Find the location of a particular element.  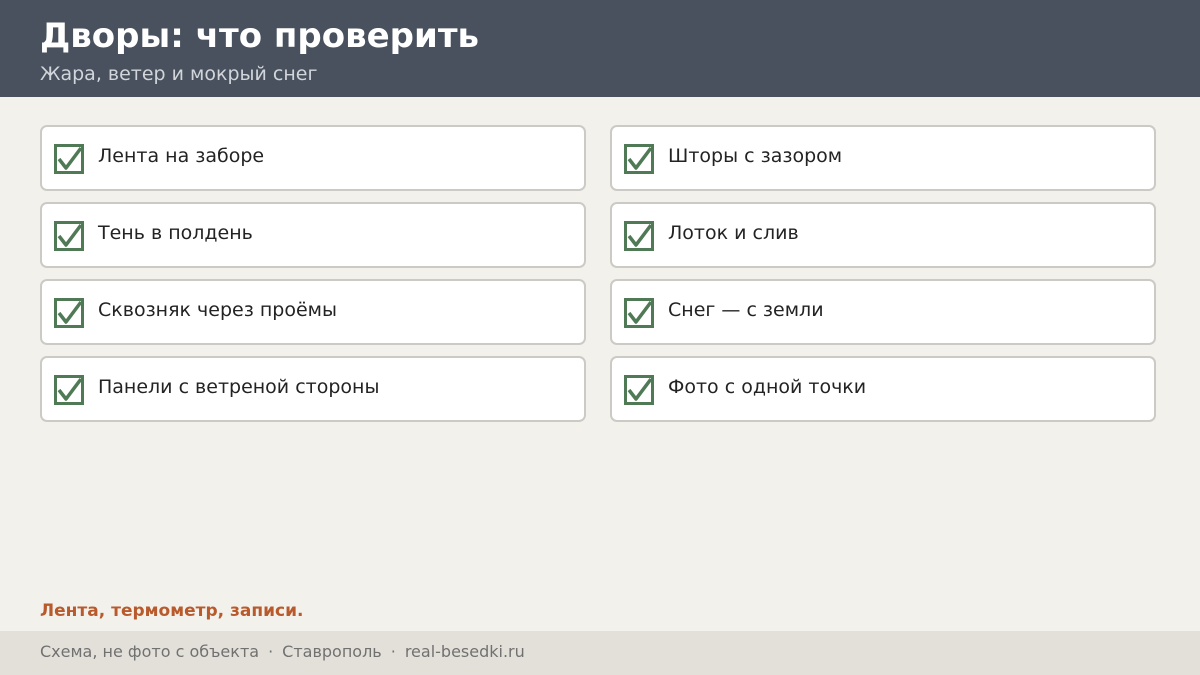

checklist-item: Тень в полдень is located at coordinates (313, 235).